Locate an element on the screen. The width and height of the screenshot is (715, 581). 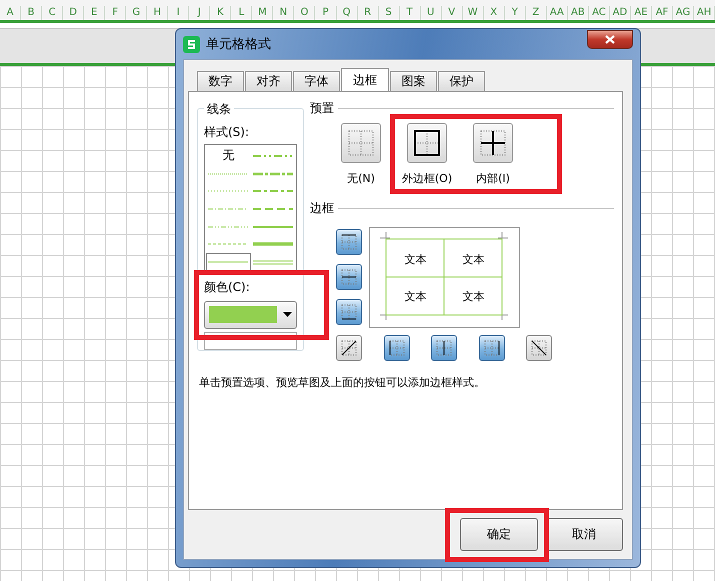
column-header: AE is located at coordinates (641, 13).